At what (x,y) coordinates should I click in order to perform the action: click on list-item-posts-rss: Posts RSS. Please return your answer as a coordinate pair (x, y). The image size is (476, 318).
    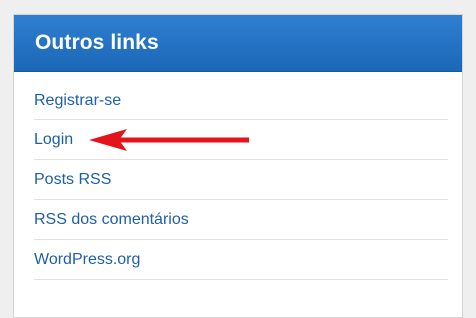
    Looking at the image, I should click on (241, 180).